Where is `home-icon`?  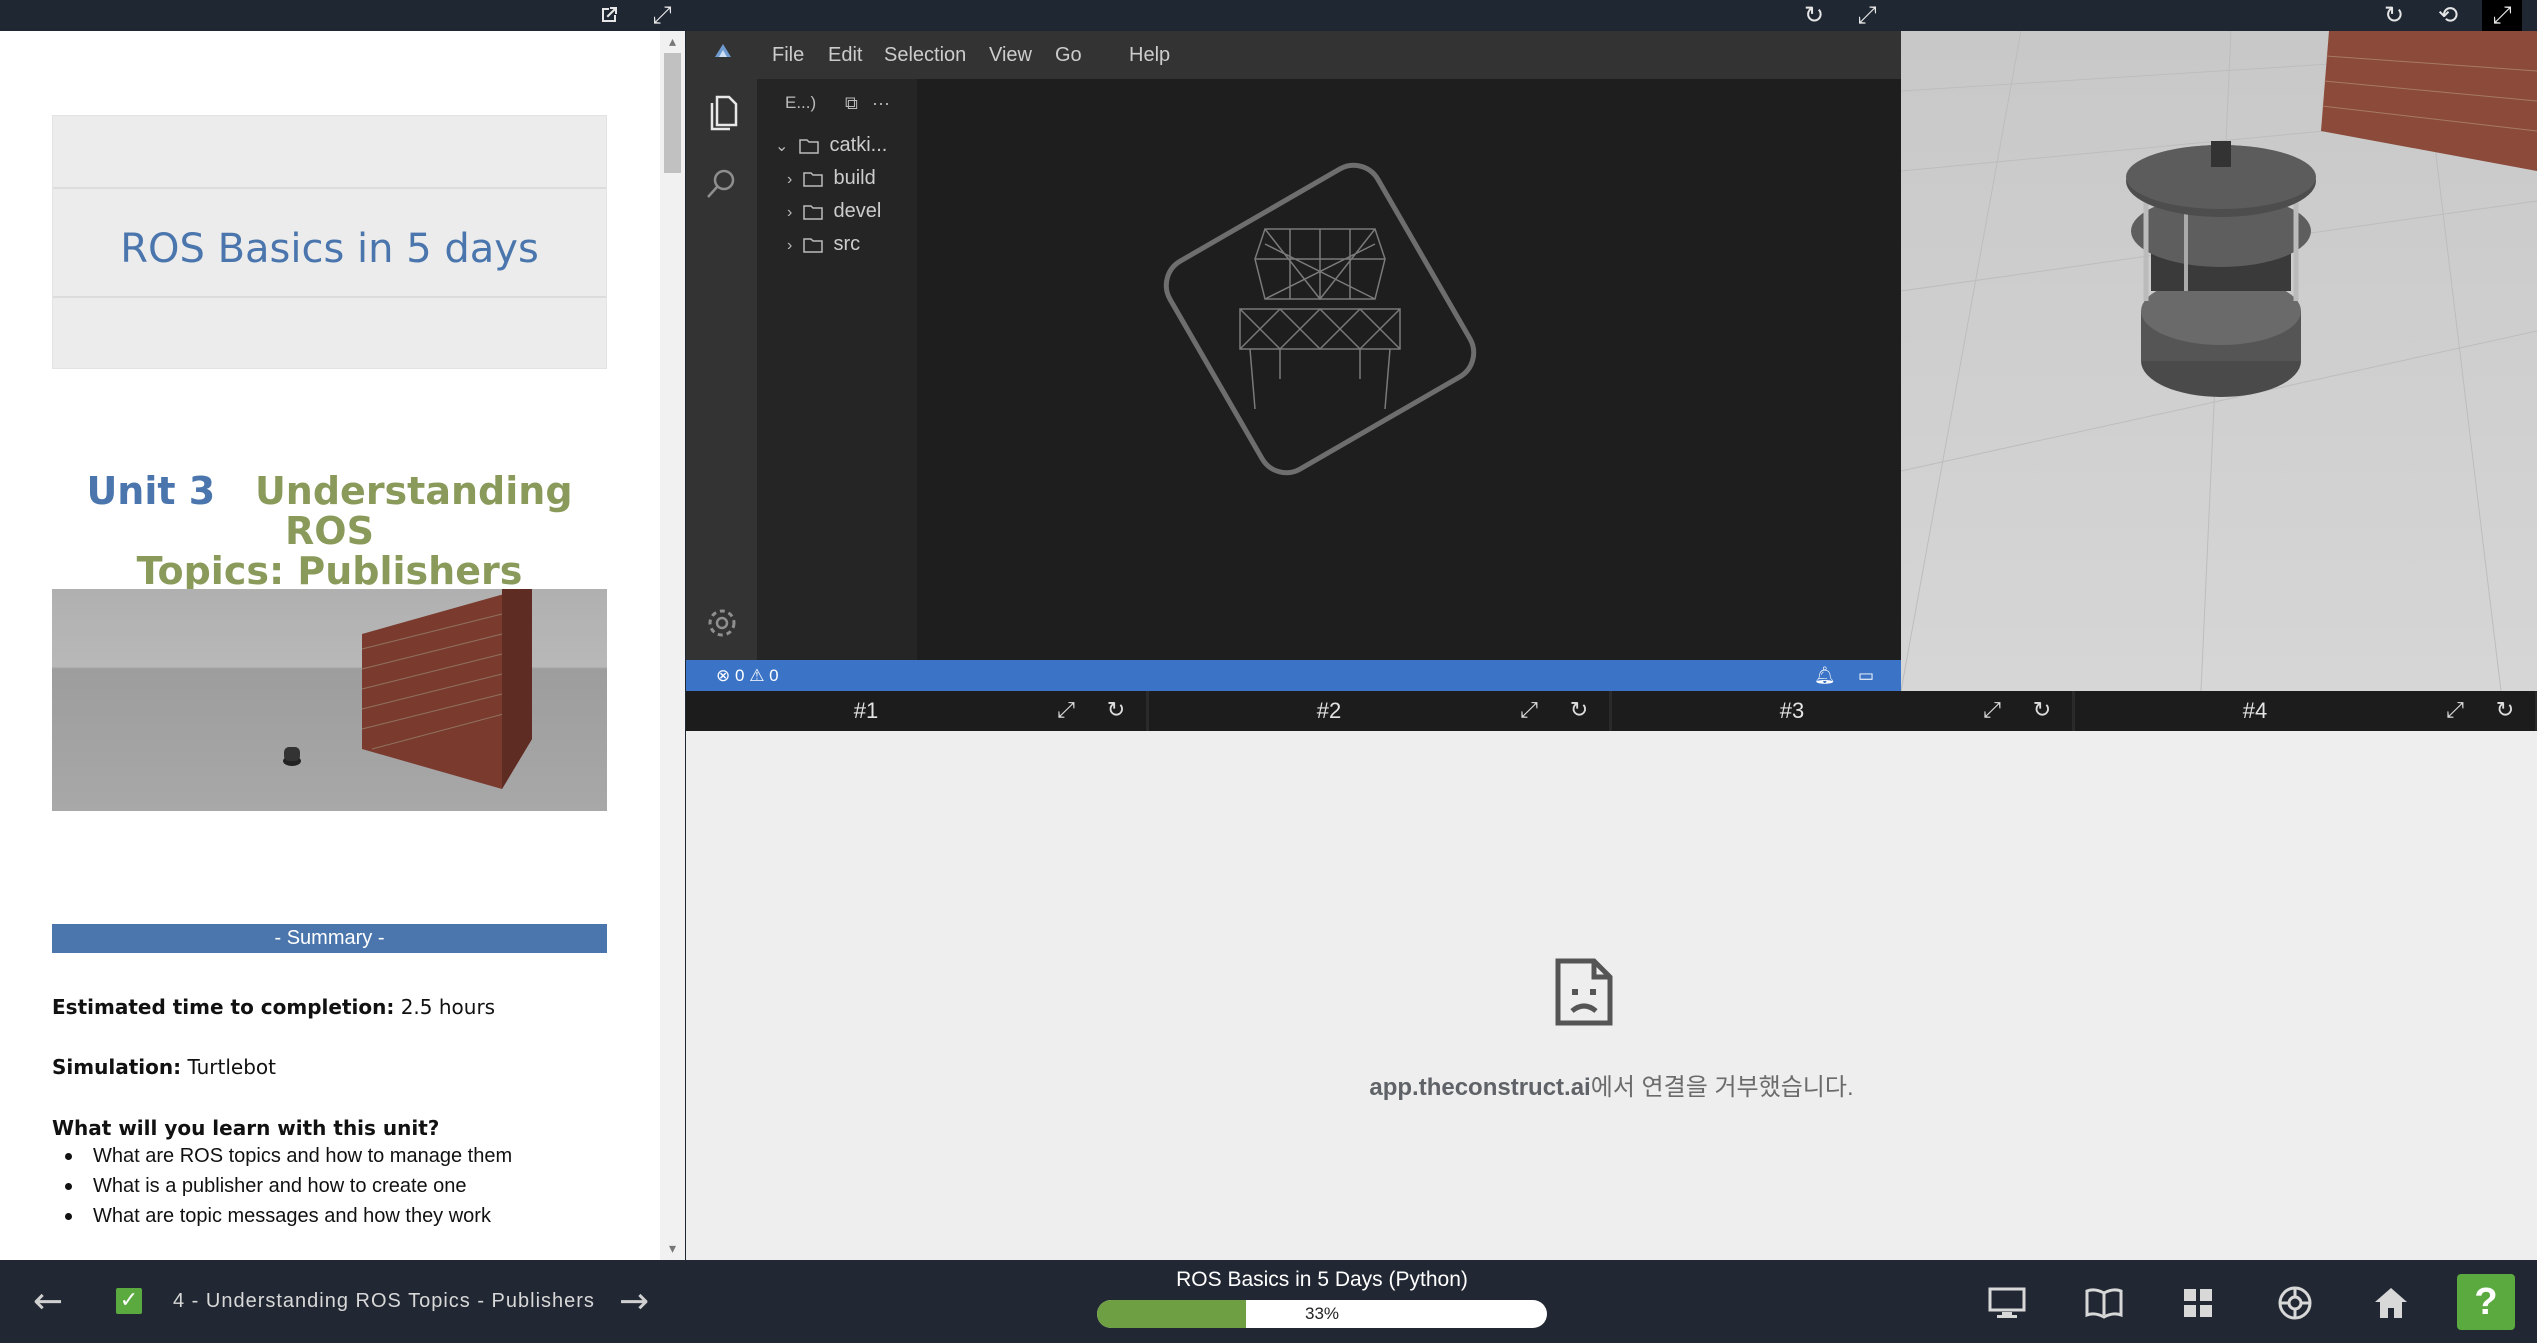 home-icon is located at coordinates (2391, 1301).